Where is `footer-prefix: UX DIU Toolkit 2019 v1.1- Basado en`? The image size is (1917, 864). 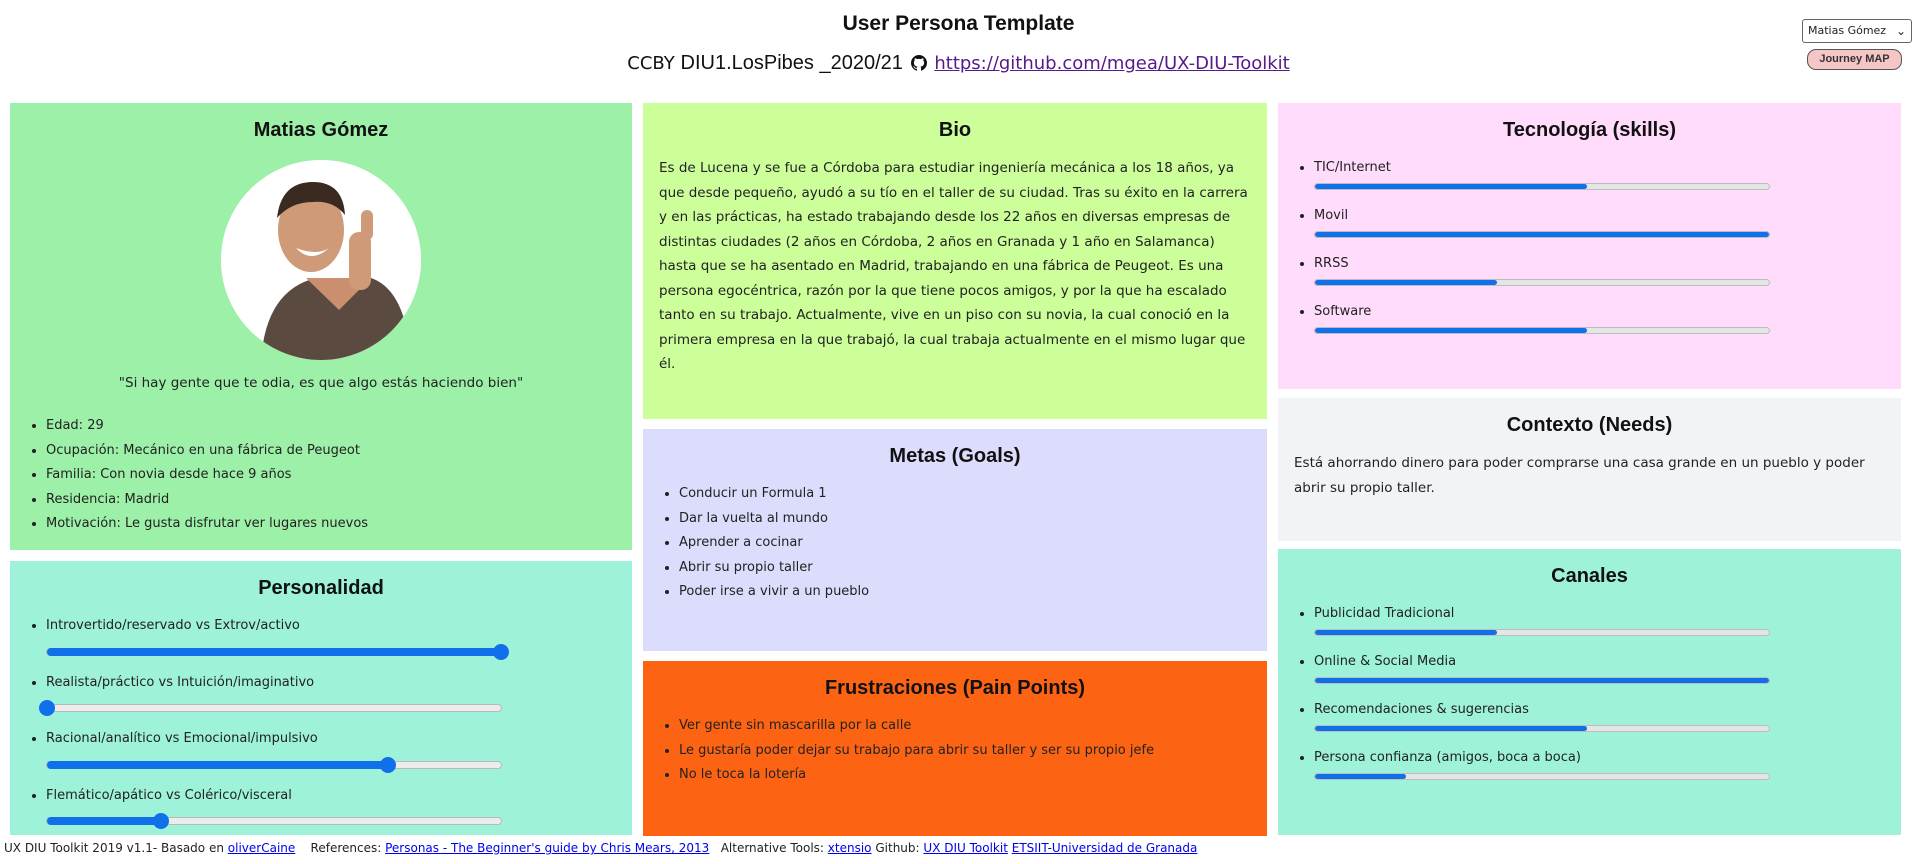
footer-prefix: UX DIU Toolkit 2019 v1.1- Basado en is located at coordinates (114, 848).